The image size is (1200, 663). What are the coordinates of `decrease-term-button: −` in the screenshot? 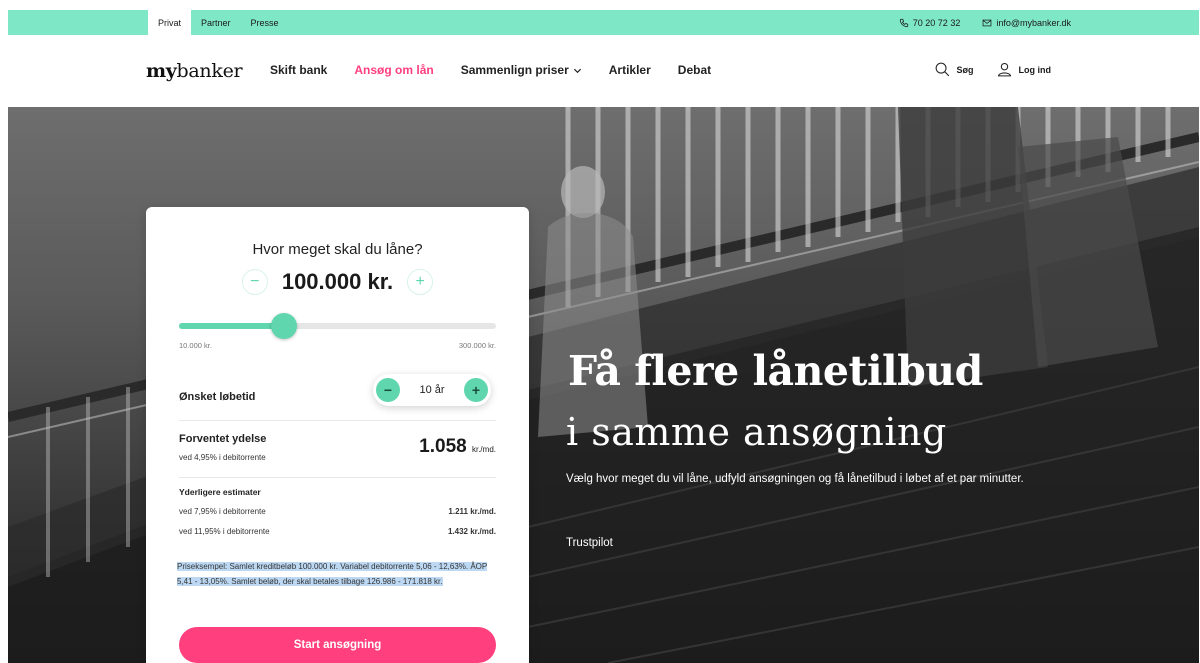 It's located at (388, 390).